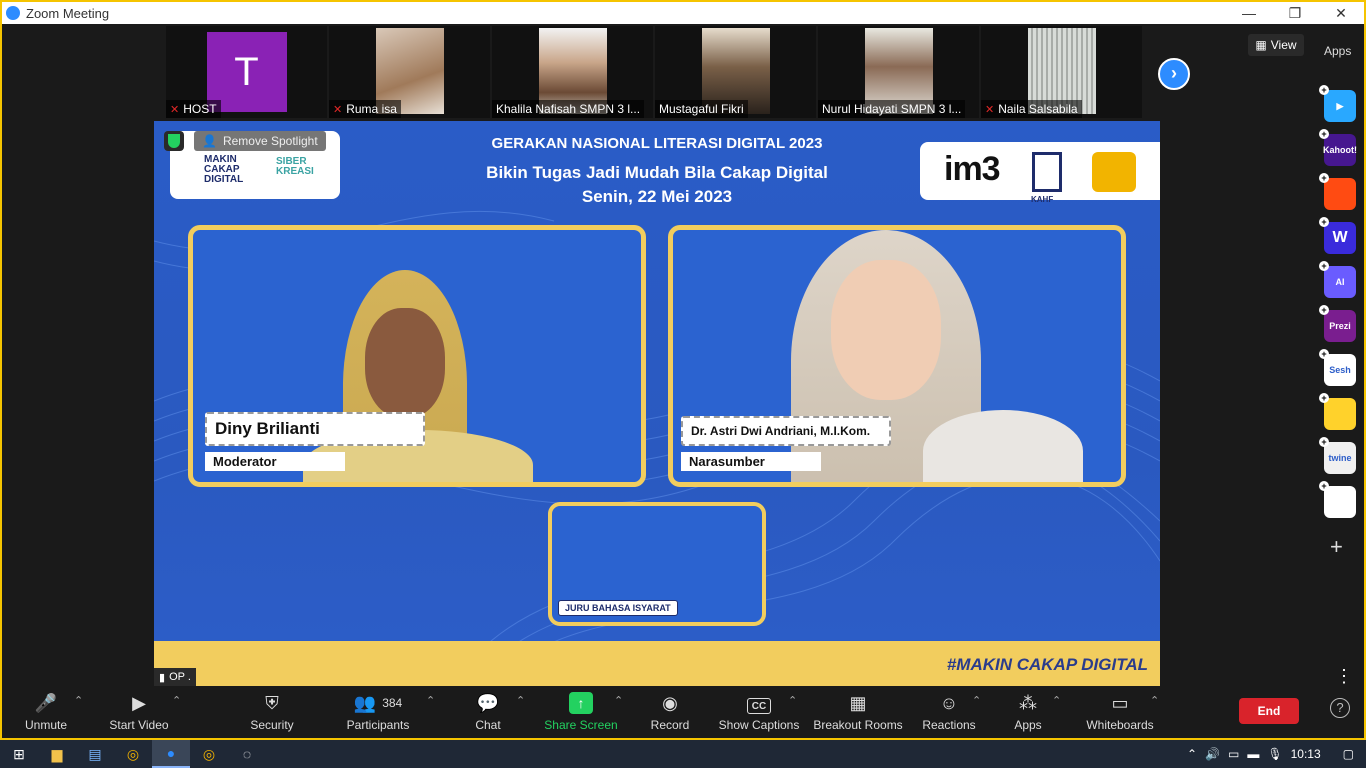 This screenshot has height=768, width=1366. What do you see at coordinates (247, 754) in the screenshot?
I see `obs-icon: ◌` at bounding box center [247, 754].